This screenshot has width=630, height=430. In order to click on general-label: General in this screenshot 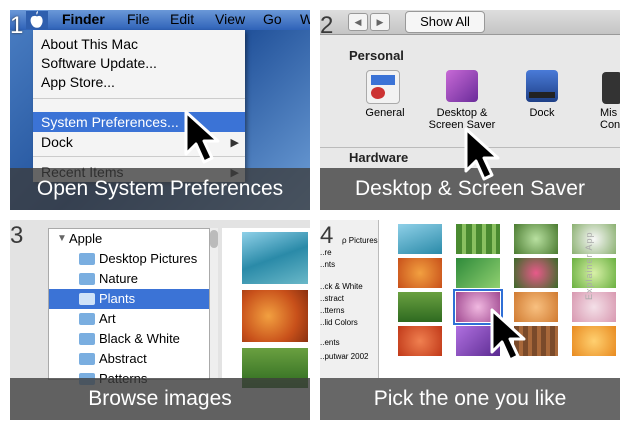, I will do `click(385, 113)`.